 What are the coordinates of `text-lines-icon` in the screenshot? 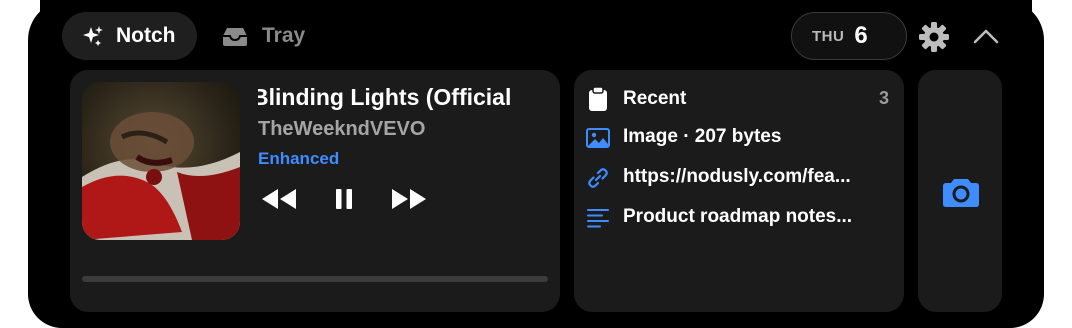 It's located at (598, 218).